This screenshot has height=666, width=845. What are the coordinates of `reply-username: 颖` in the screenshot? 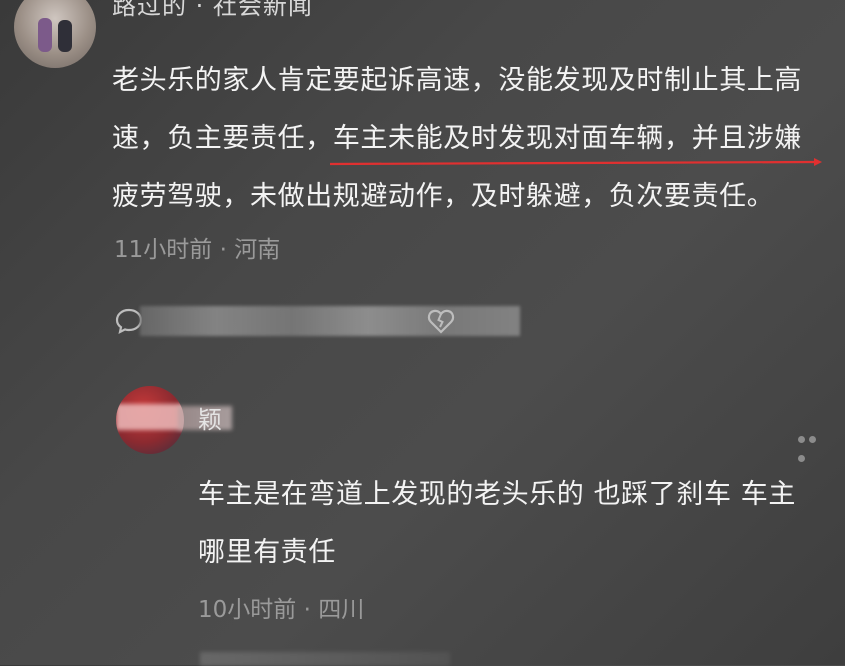 It's located at (210, 417).